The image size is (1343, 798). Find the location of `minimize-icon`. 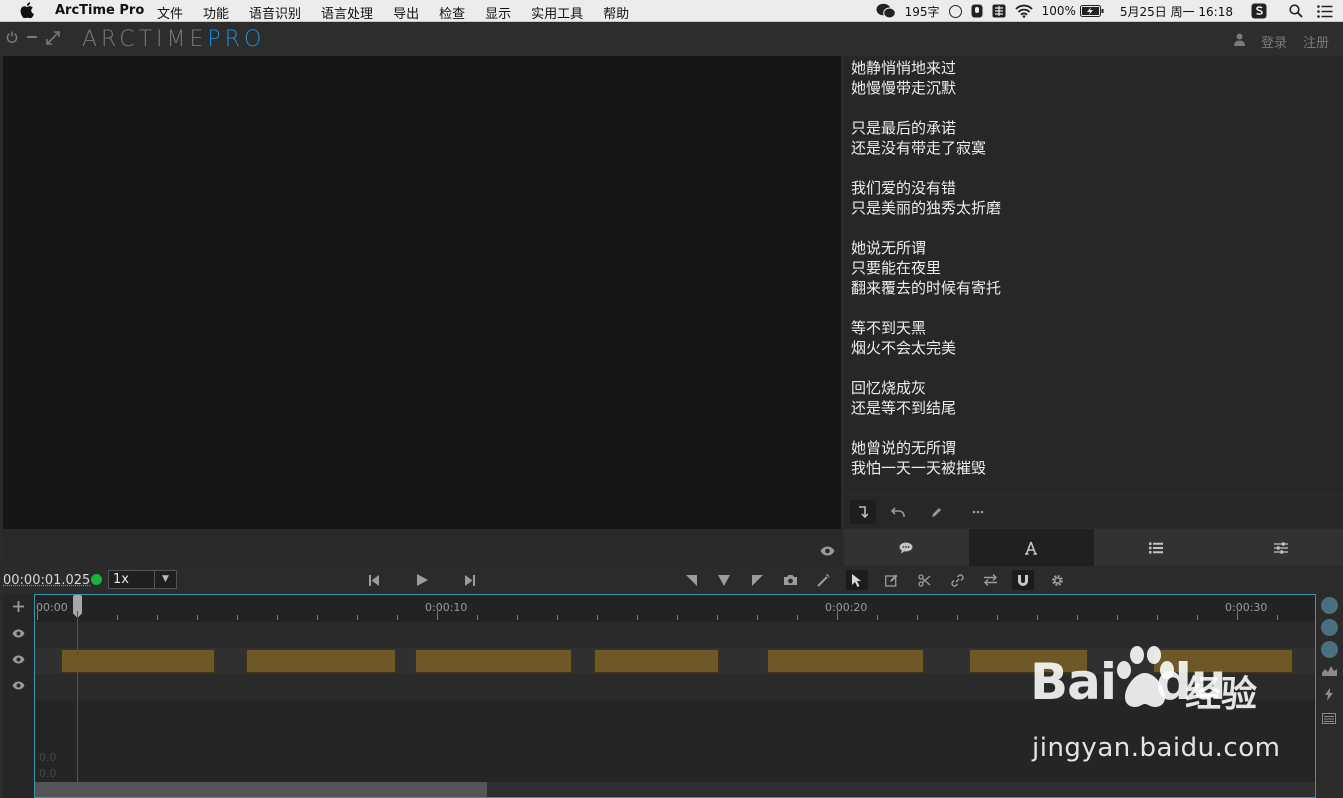

minimize-icon is located at coordinates (32, 40).